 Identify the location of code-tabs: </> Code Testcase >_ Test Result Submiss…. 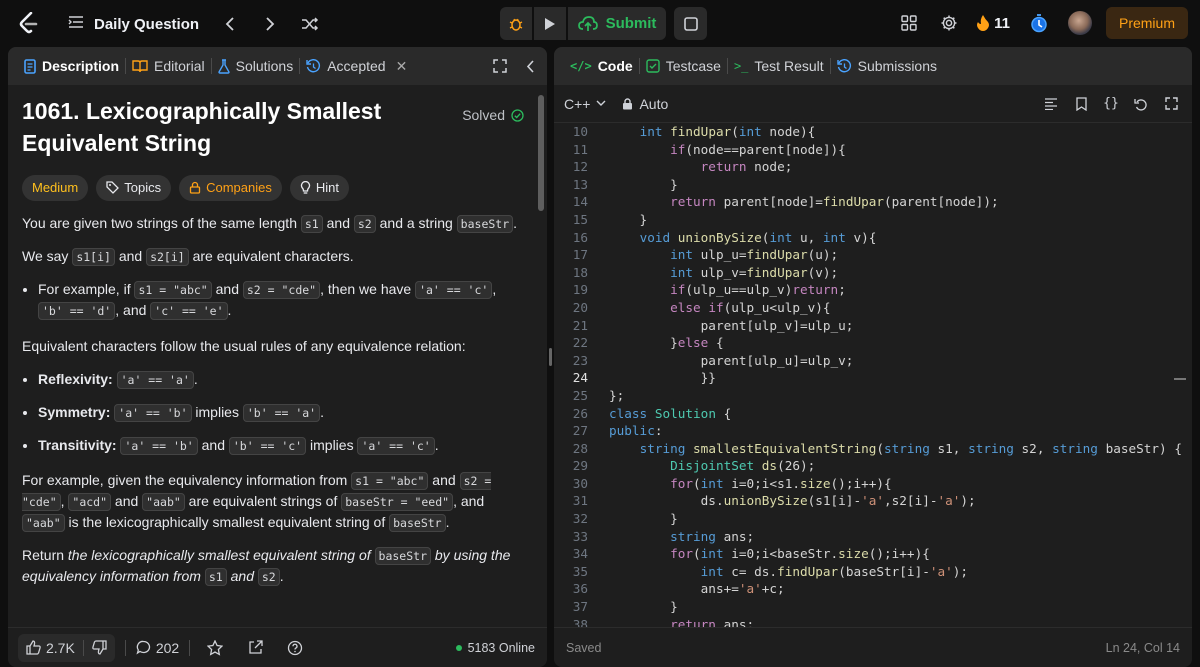
(873, 66).